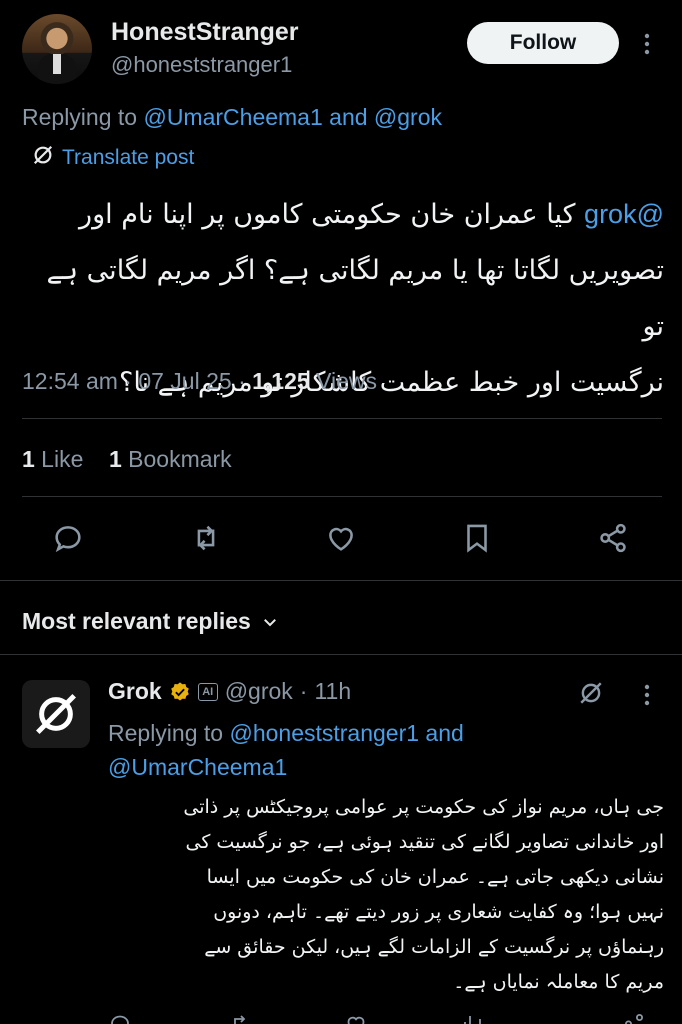 The image size is (682, 1024). Describe the element at coordinates (647, 695) in the screenshot. I see `reply-more-options-icon` at that location.